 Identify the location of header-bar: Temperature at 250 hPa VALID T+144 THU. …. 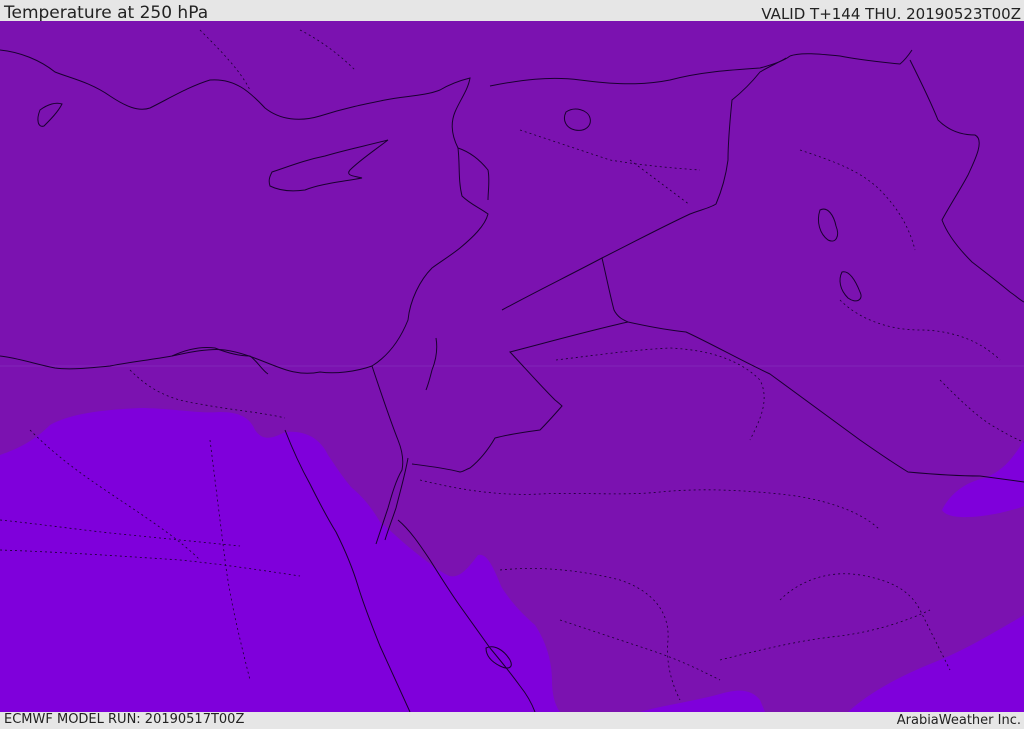
(512, 11).